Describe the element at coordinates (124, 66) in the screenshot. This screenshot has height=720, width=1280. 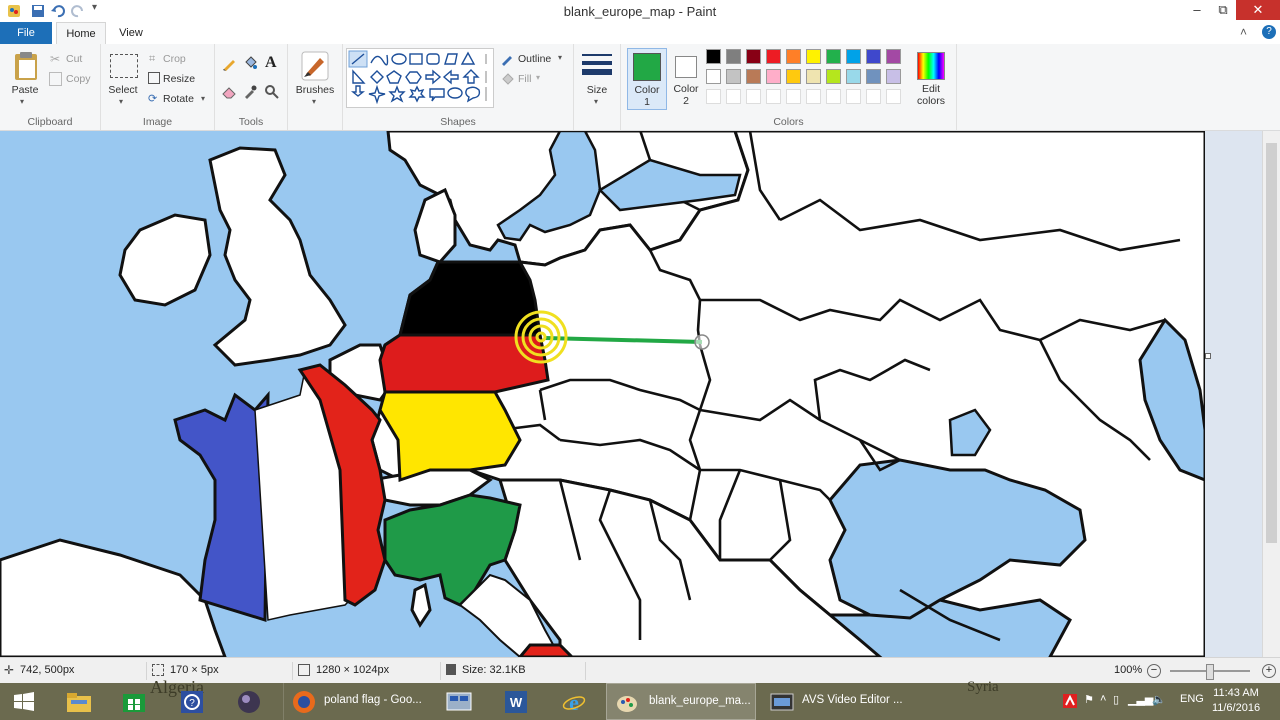
I see `select-icon` at that location.